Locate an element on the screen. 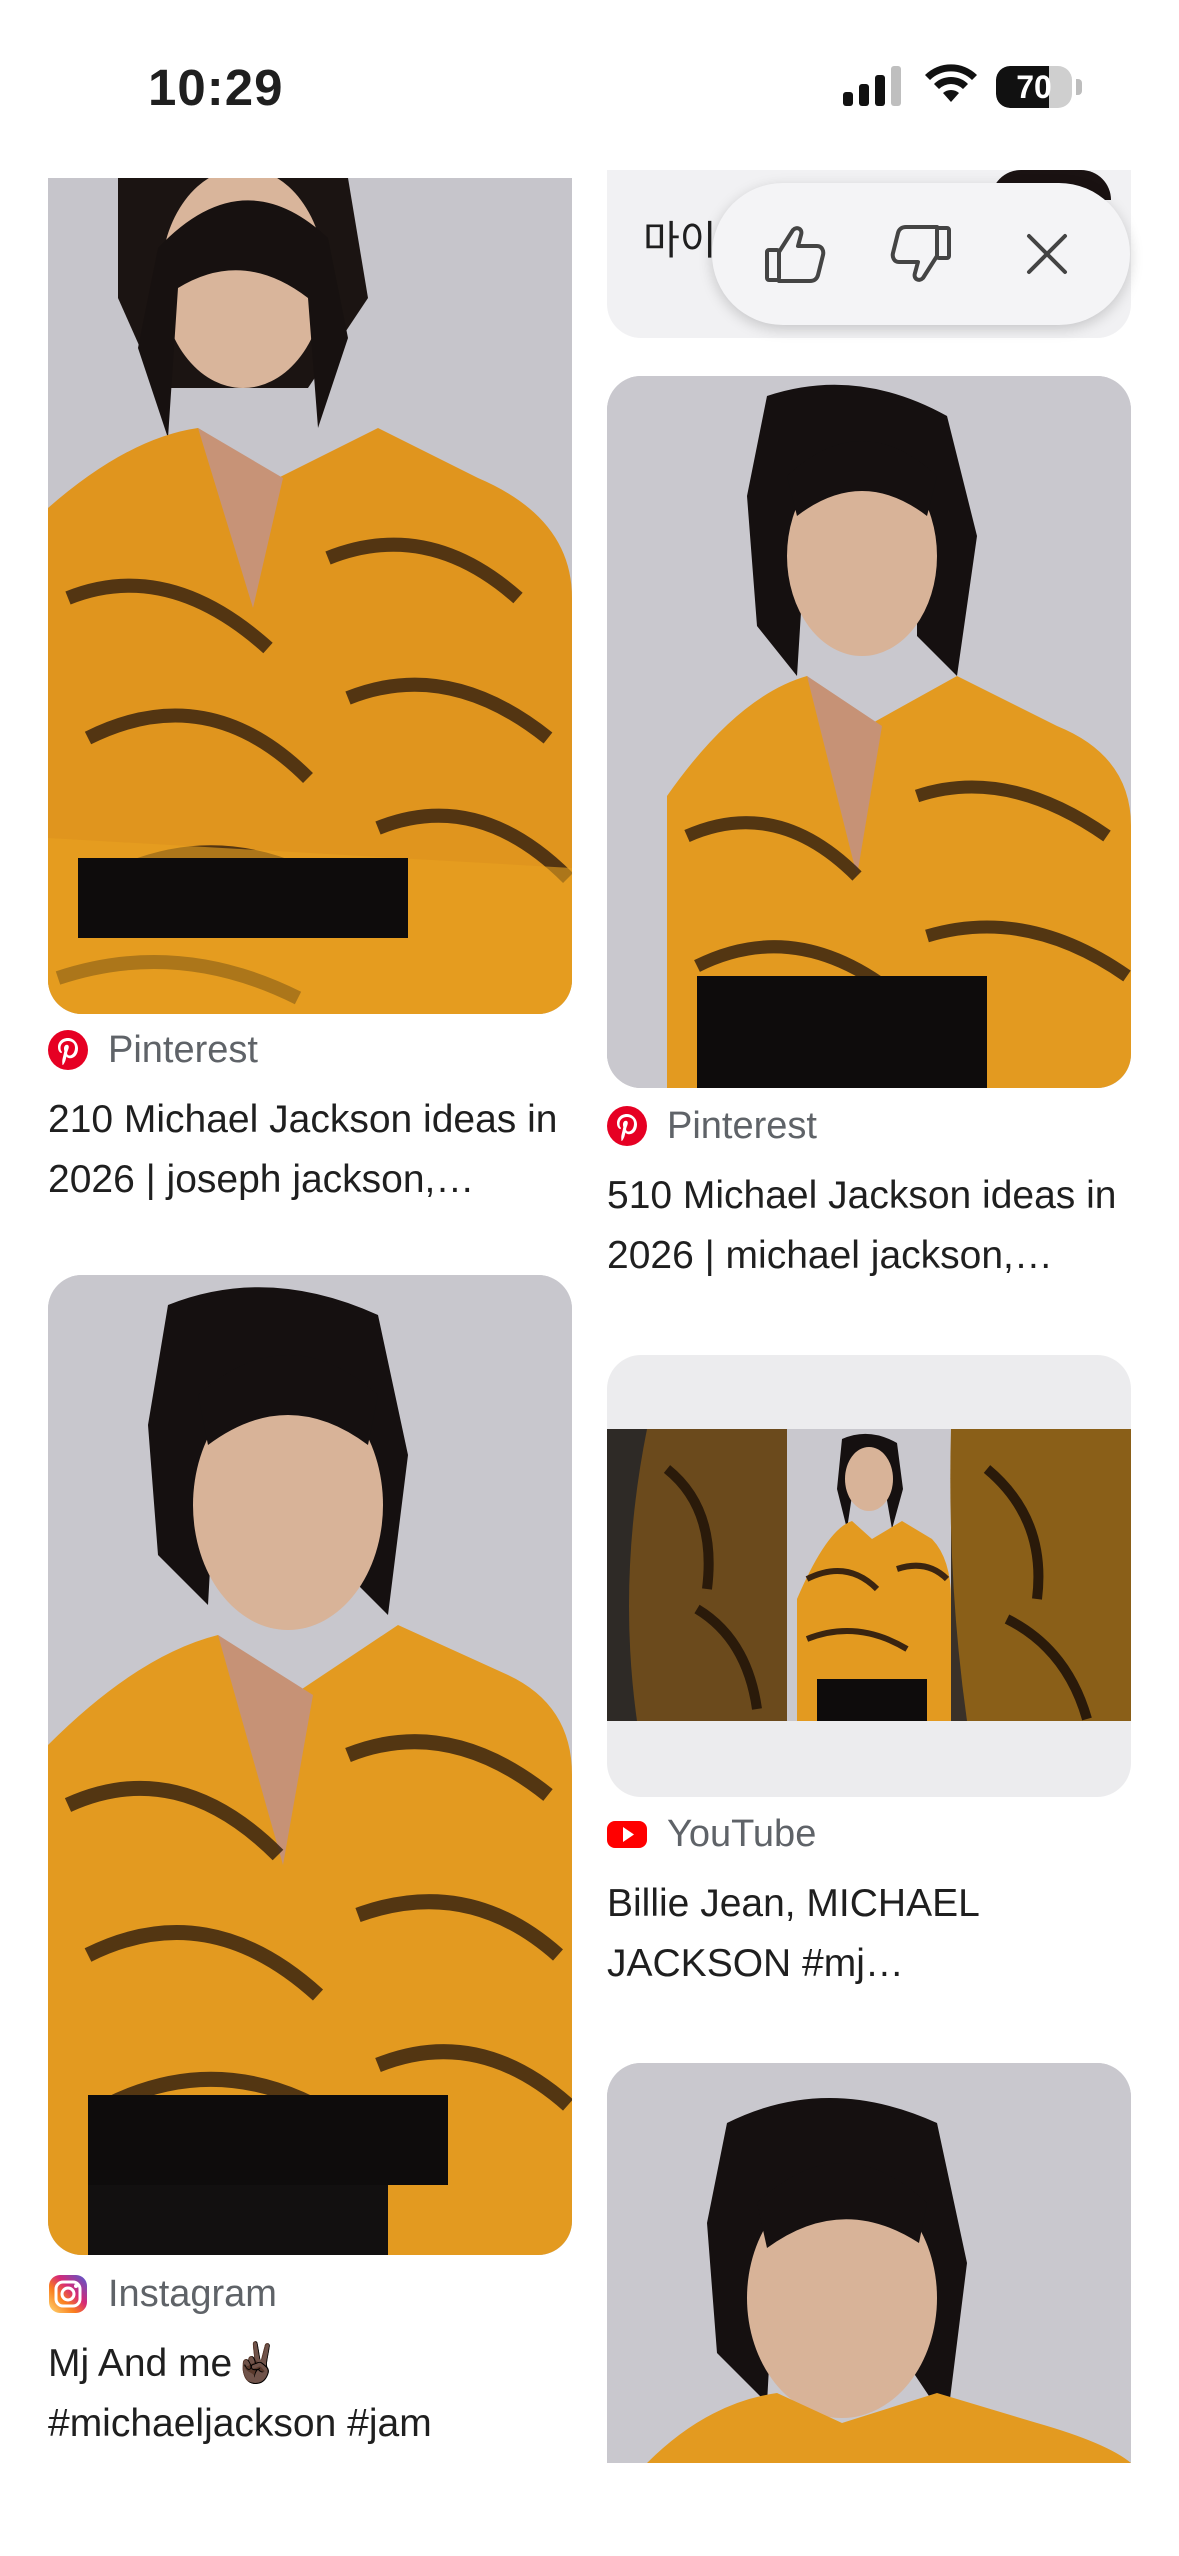 The width and height of the screenshot is (1179, 2556). battery-icon: 70 is located at coordinates (1034, 87).